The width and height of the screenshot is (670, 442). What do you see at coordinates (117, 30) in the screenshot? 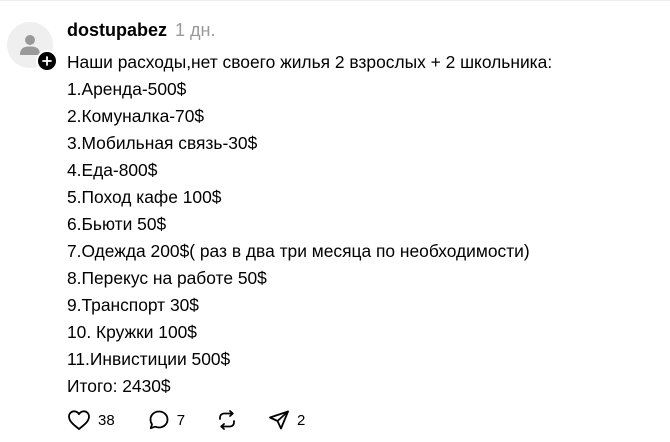
I see `username-link: dostupabez` at bounding box center [117, 30].